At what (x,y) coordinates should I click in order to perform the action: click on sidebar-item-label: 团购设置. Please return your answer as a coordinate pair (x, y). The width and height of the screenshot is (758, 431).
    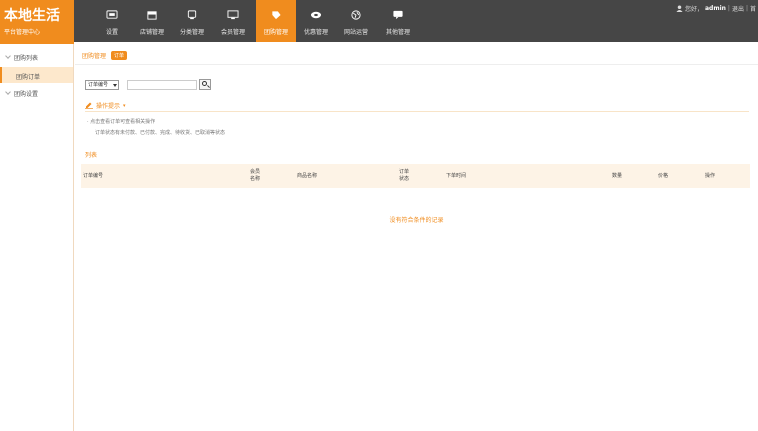
    Looking at the image, I should click on (26, 94).